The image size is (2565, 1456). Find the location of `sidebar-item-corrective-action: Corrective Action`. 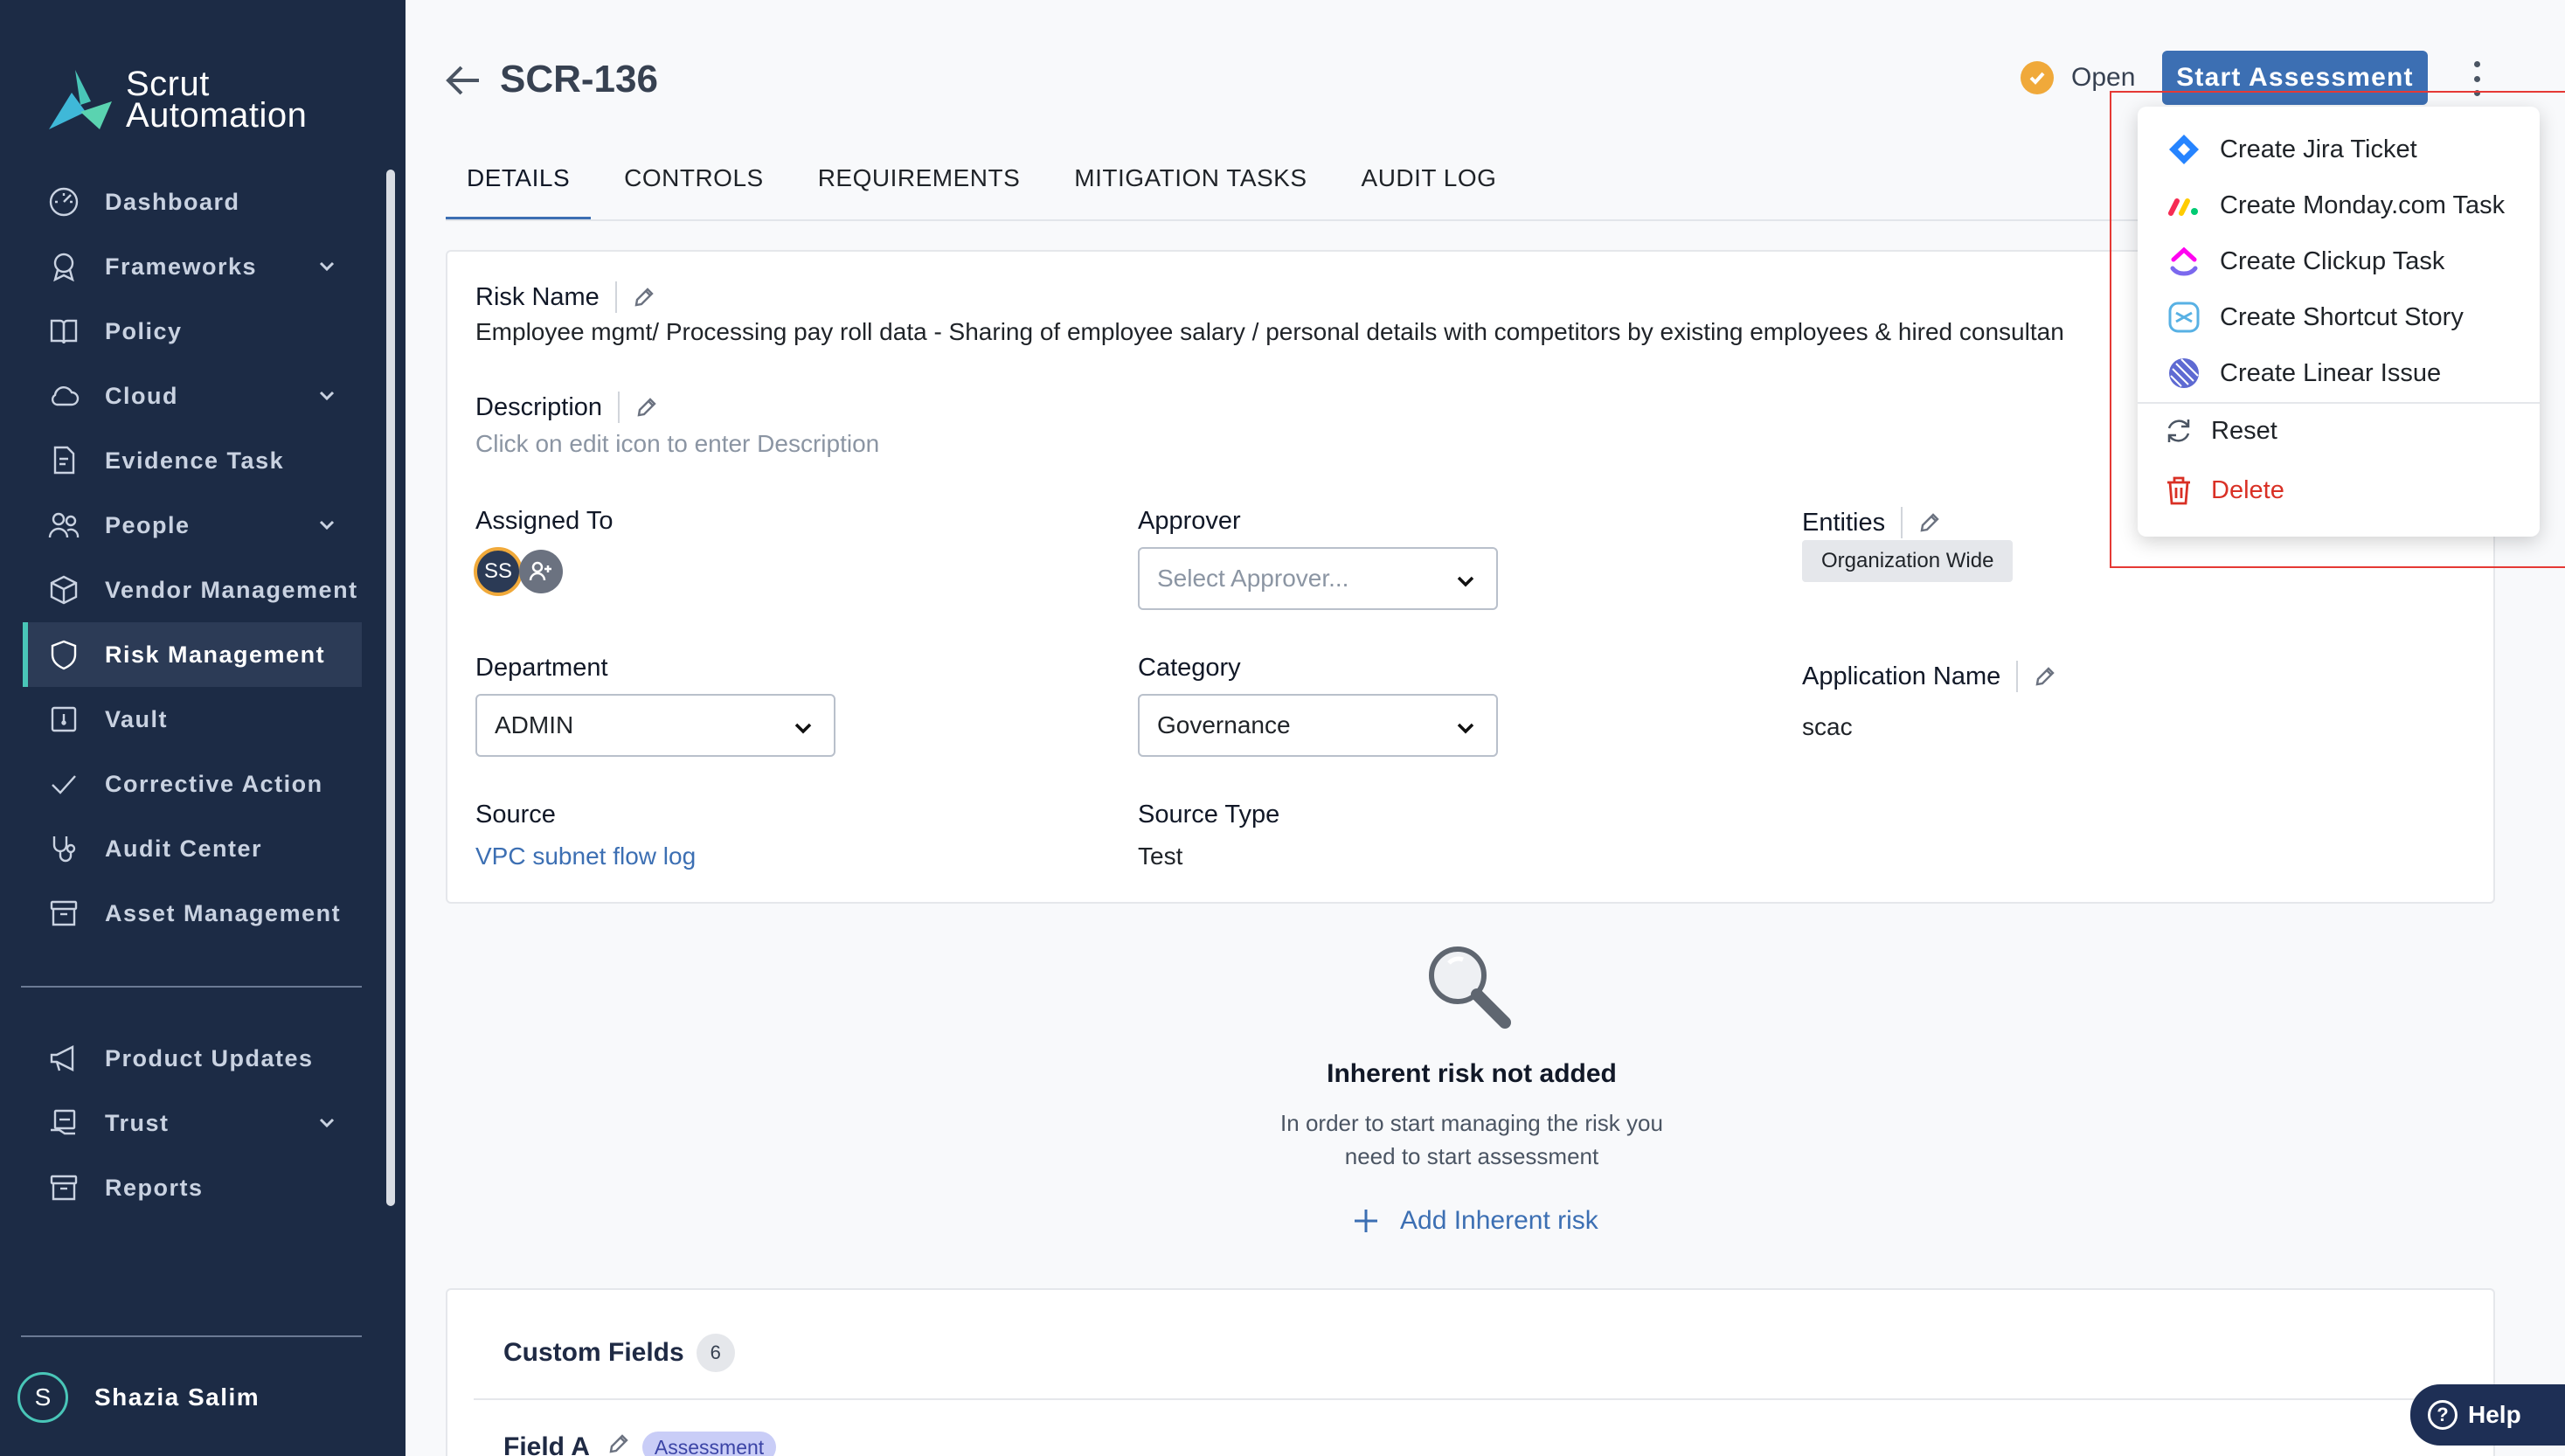

sidebar-item-corrective-action: Corrective Action is located at coordinates (193, 784).